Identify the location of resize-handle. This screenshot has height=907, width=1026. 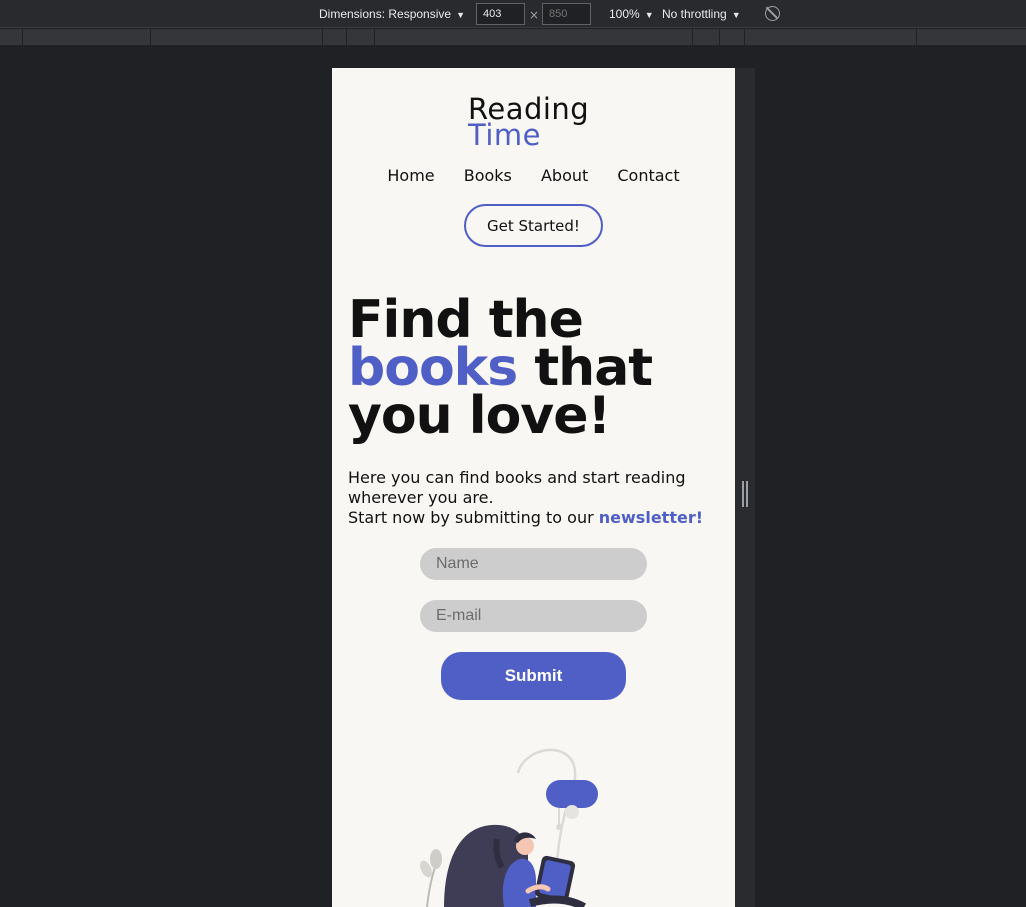
(745, 494).